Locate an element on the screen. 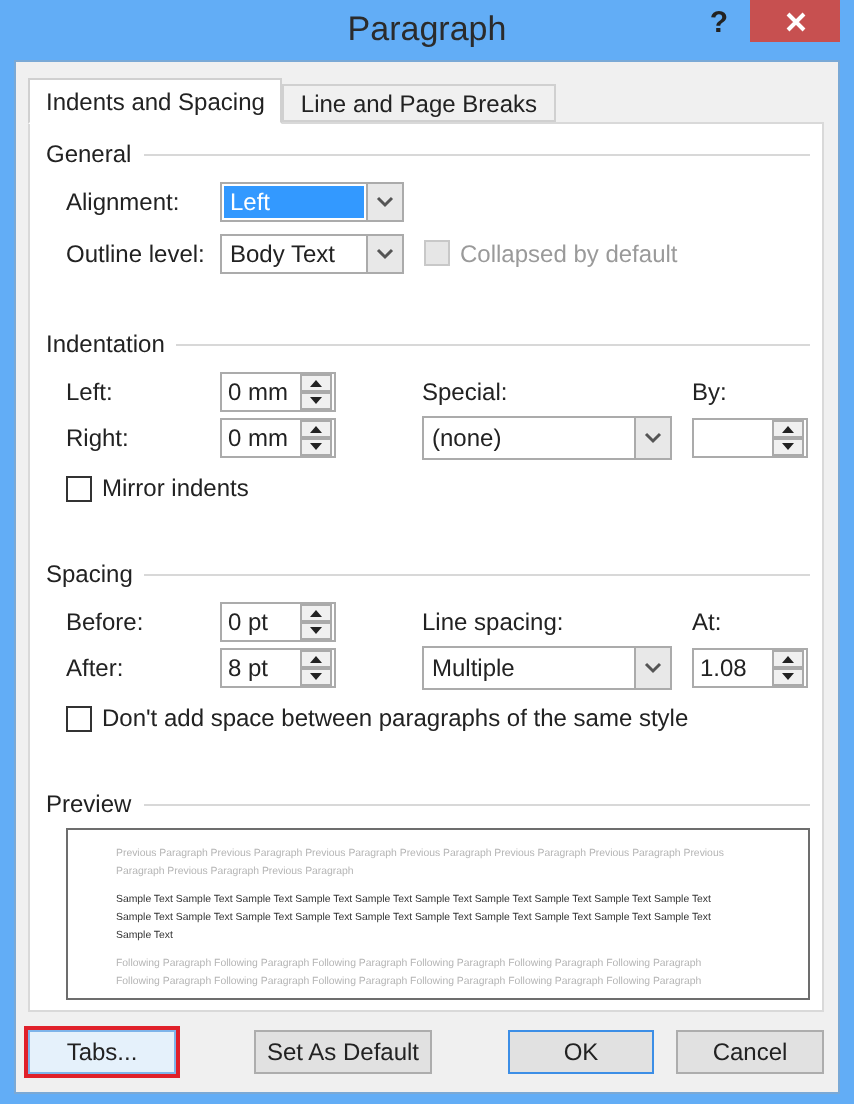 The height and width of the screenshot is (1104, 854). section-heading: Spacing is located at coordinates (89, 574).